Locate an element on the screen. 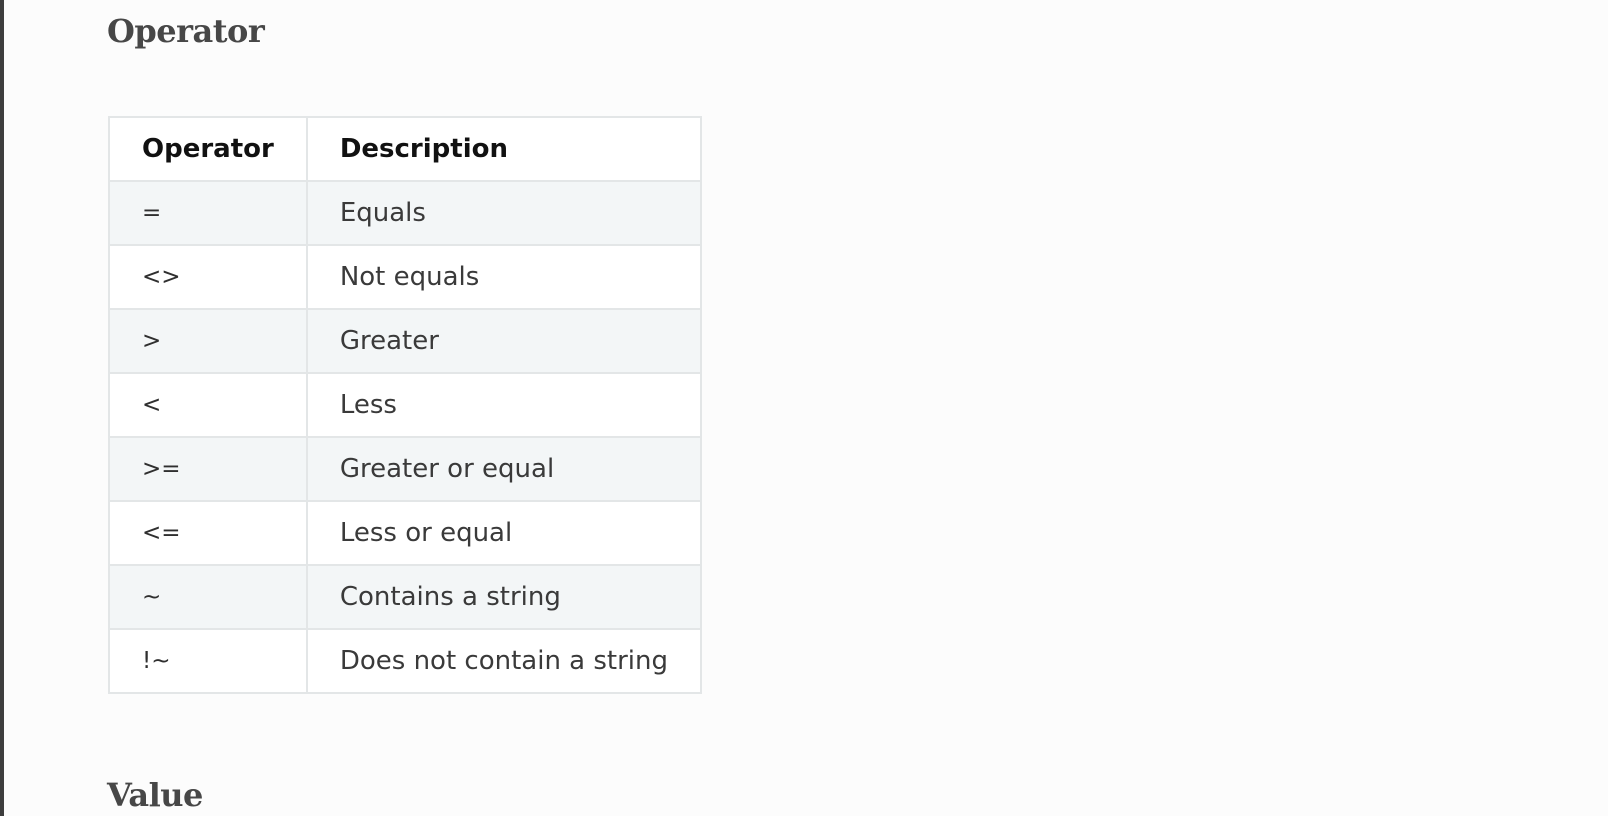 This screenshot has height=816, width=1608. operator-cell: >= is located at coordinates (208, 469).